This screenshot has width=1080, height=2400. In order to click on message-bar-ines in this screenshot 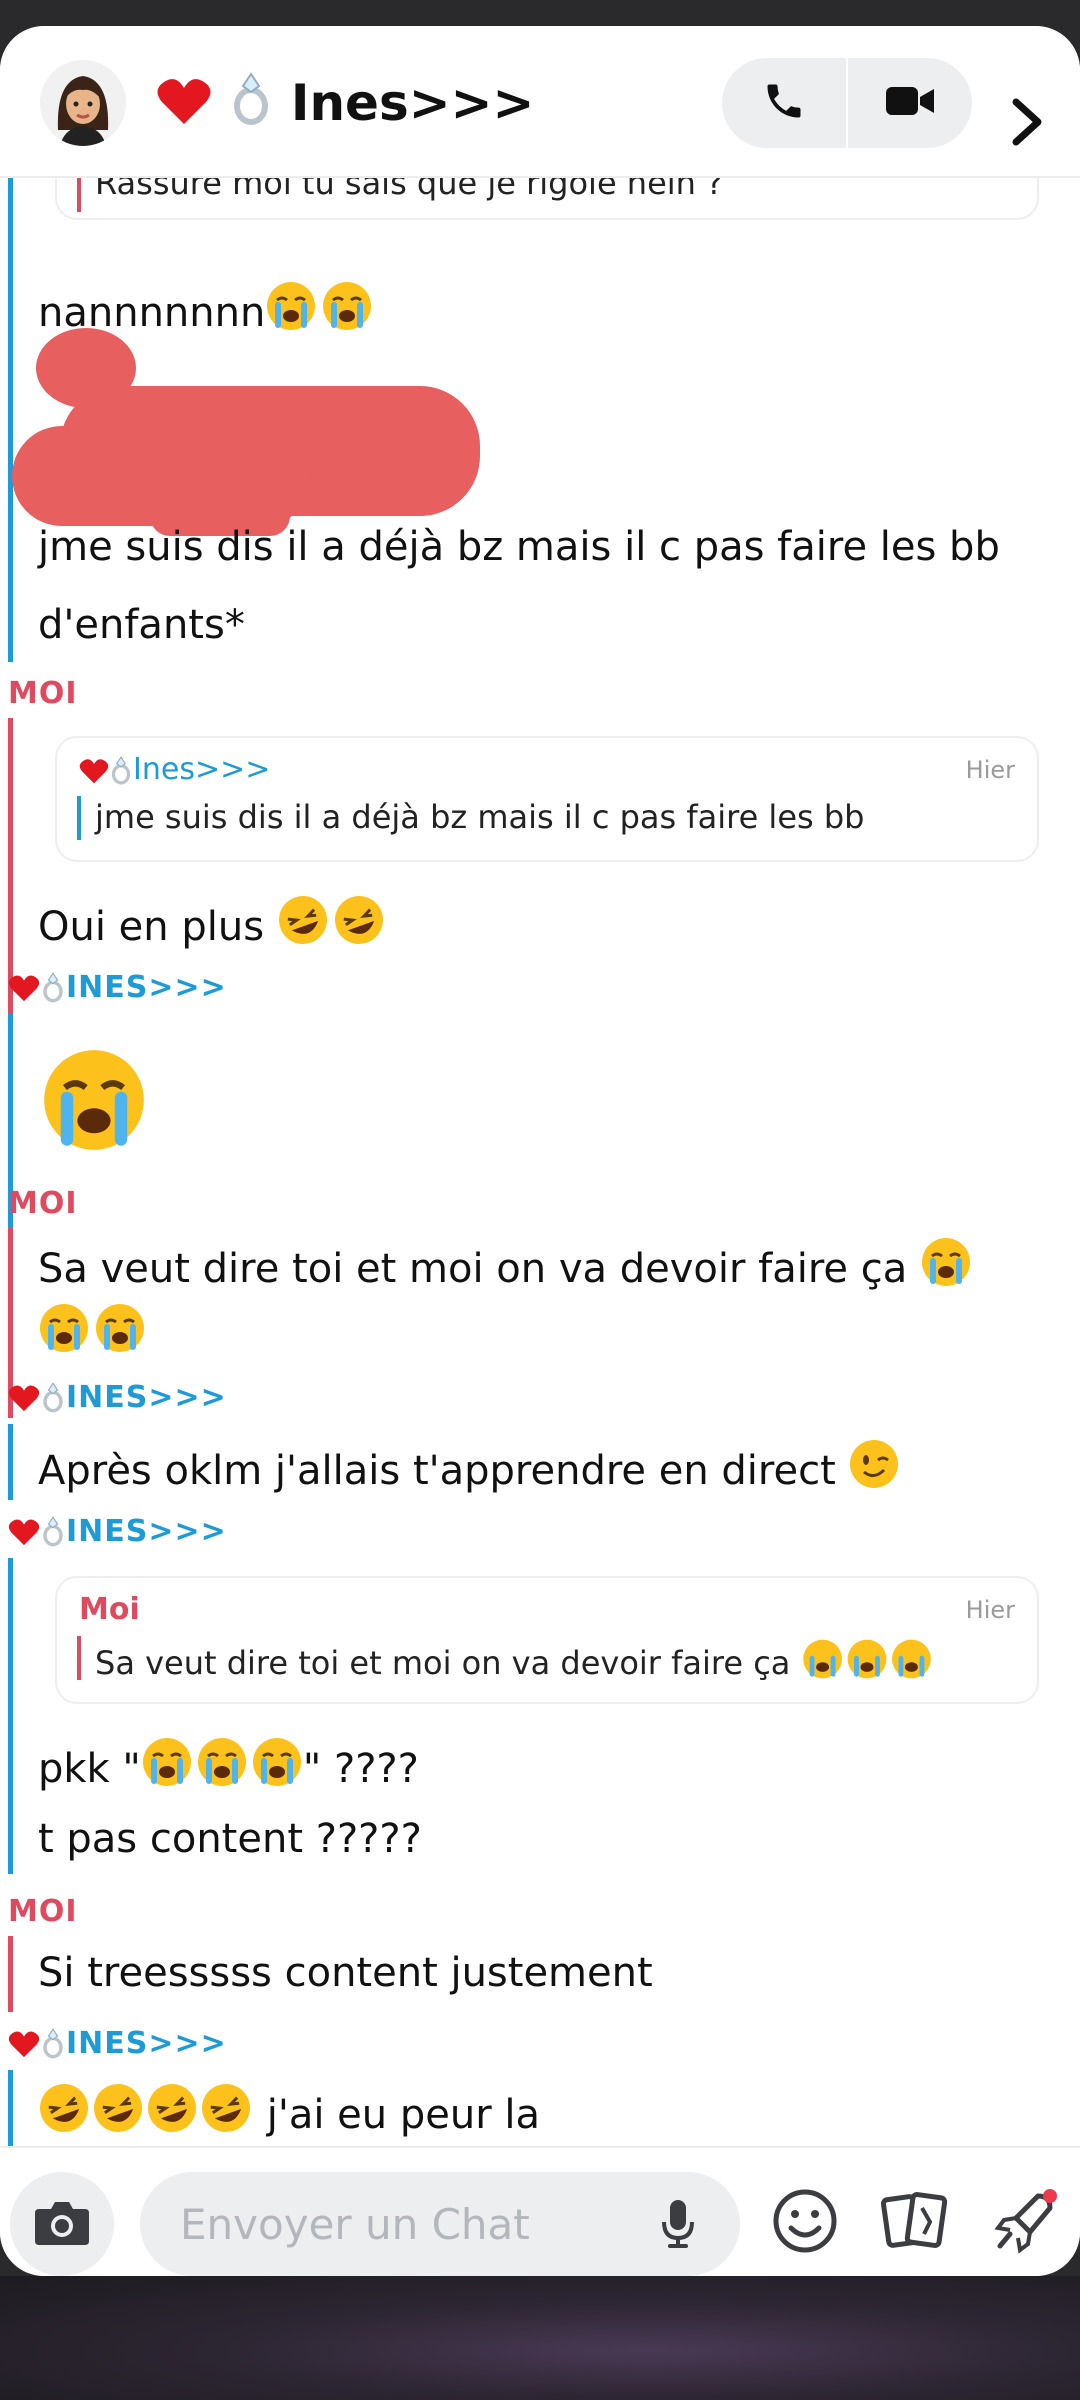, I will do `click(10, 419)`.